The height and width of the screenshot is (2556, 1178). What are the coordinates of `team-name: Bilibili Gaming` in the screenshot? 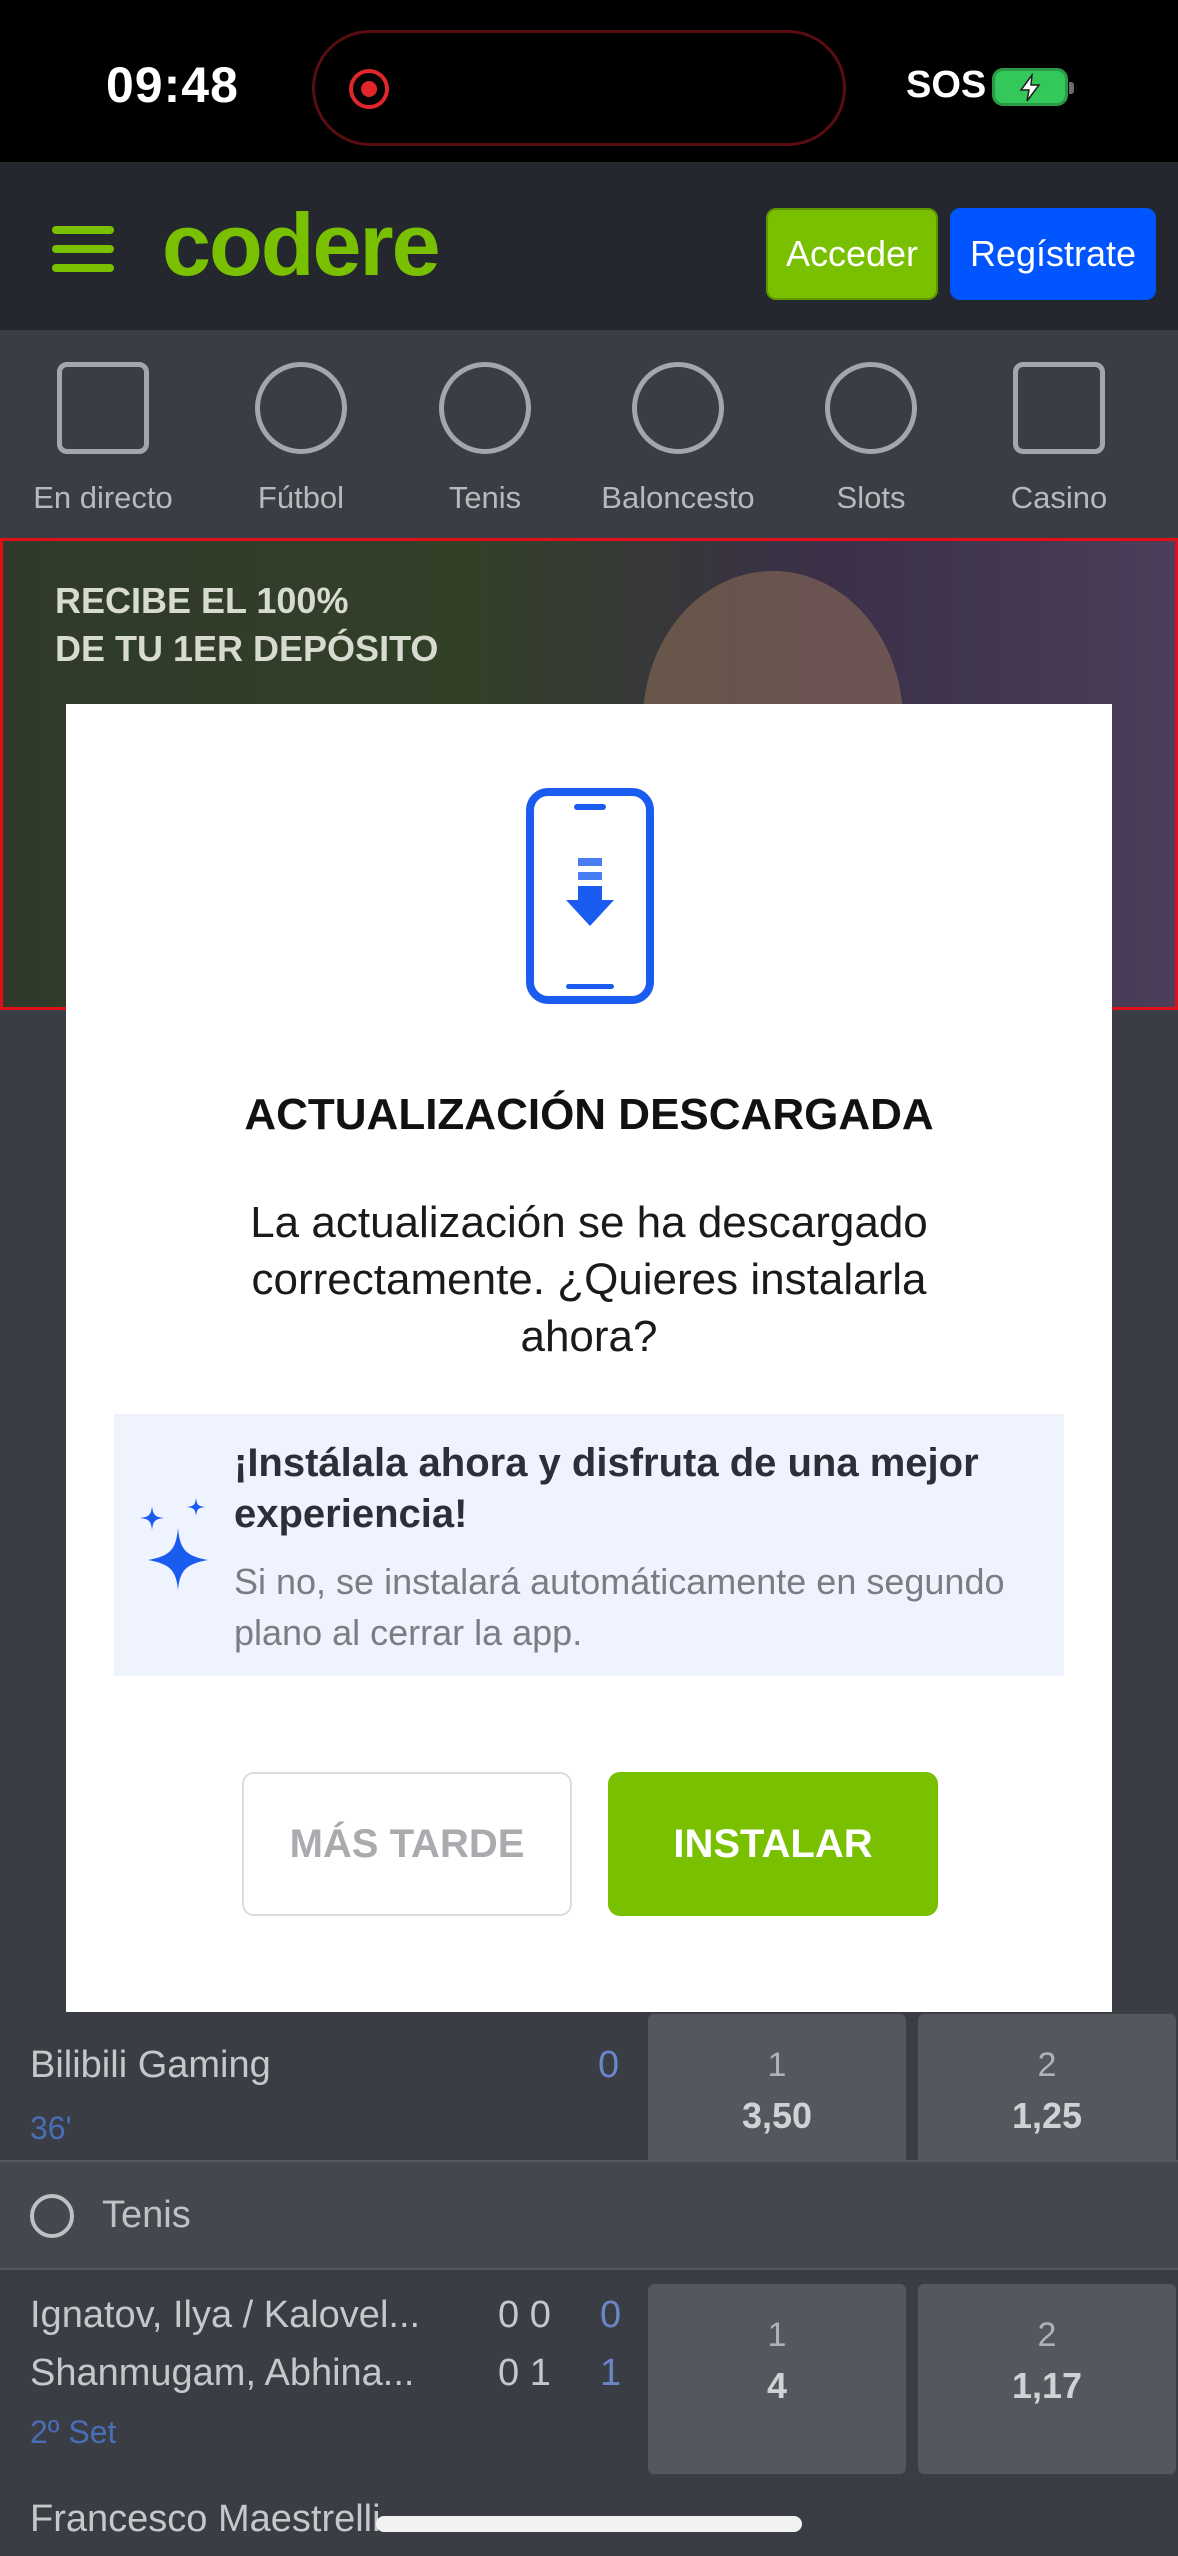 It's located at (150, 2065).